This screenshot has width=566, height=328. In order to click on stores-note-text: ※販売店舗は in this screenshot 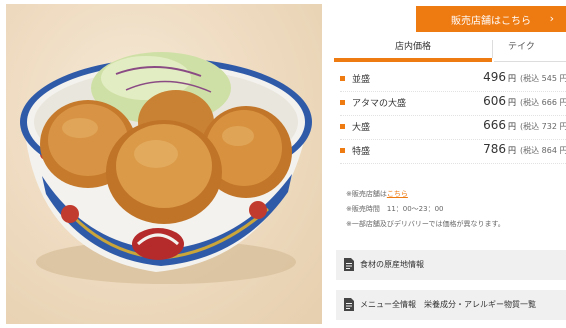, I will do `click(366, 194)`.